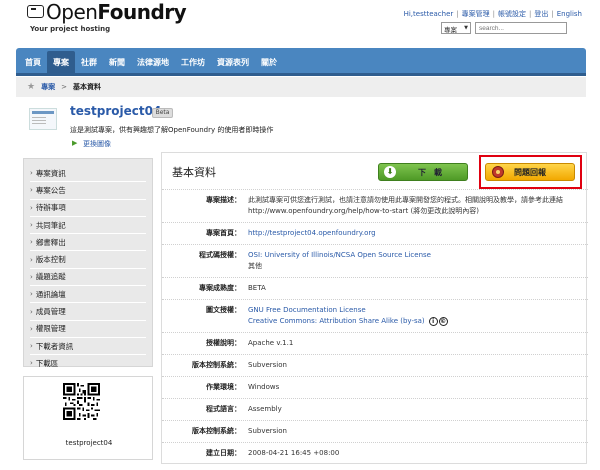 The height and width of the screenshot is (470, 600). What do you see at coordinates (47, 363) in the screenshot?
I see `sidebar-item-label: 下載區` at bounding box center [47, 363].